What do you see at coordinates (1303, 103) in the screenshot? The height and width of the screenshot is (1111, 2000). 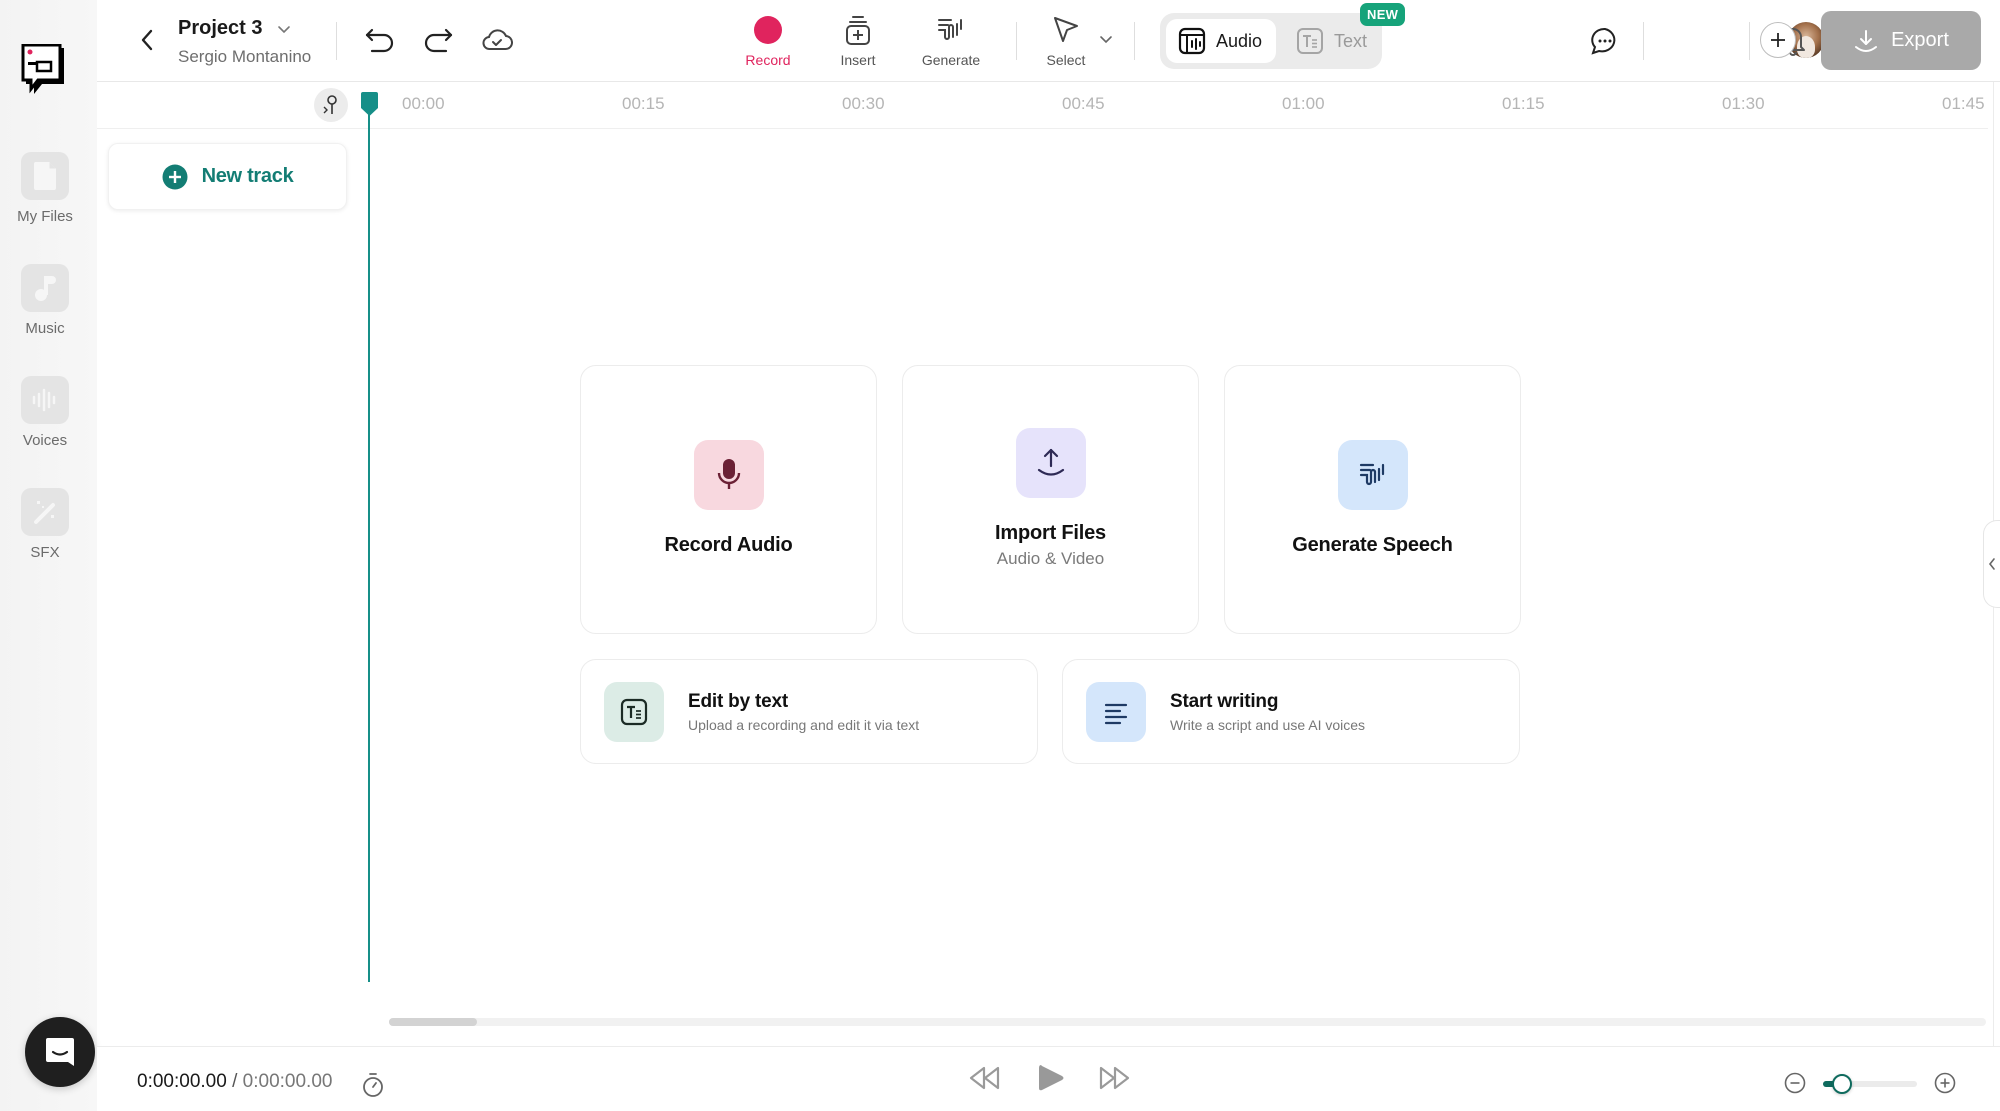 I see `ruler-tick-label: 01:00` at bounding box center [1303, 103].